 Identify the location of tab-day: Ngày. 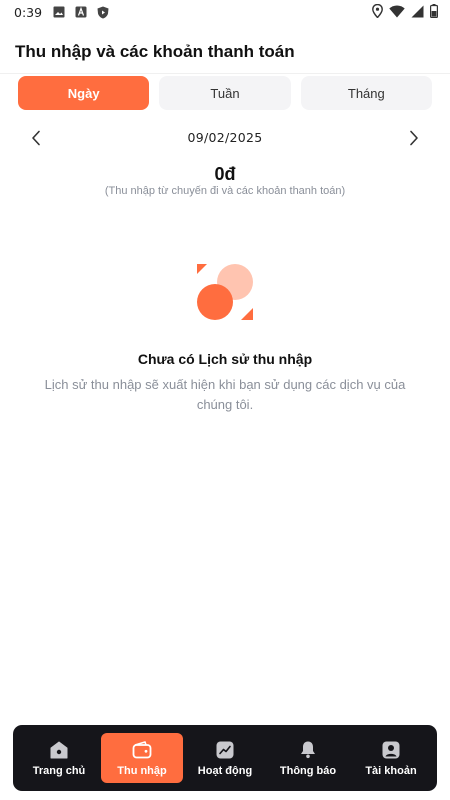
(84, 93).